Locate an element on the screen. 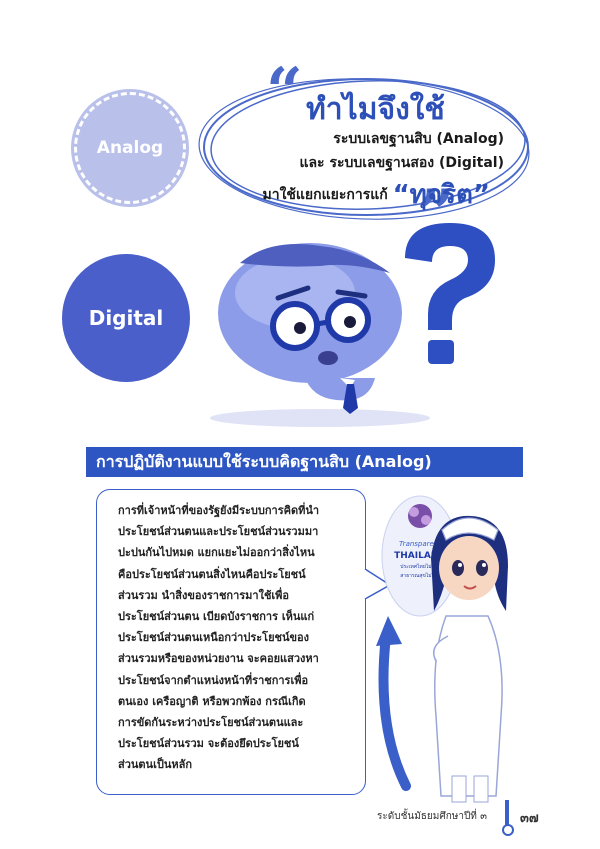 Image resolution: width=600 pixels, height=849 pixels. body-line: ปะปนกันไปหมด แยกแยะไม่ออกว่าสิ่งไหน is located at coordinates (216, 553).